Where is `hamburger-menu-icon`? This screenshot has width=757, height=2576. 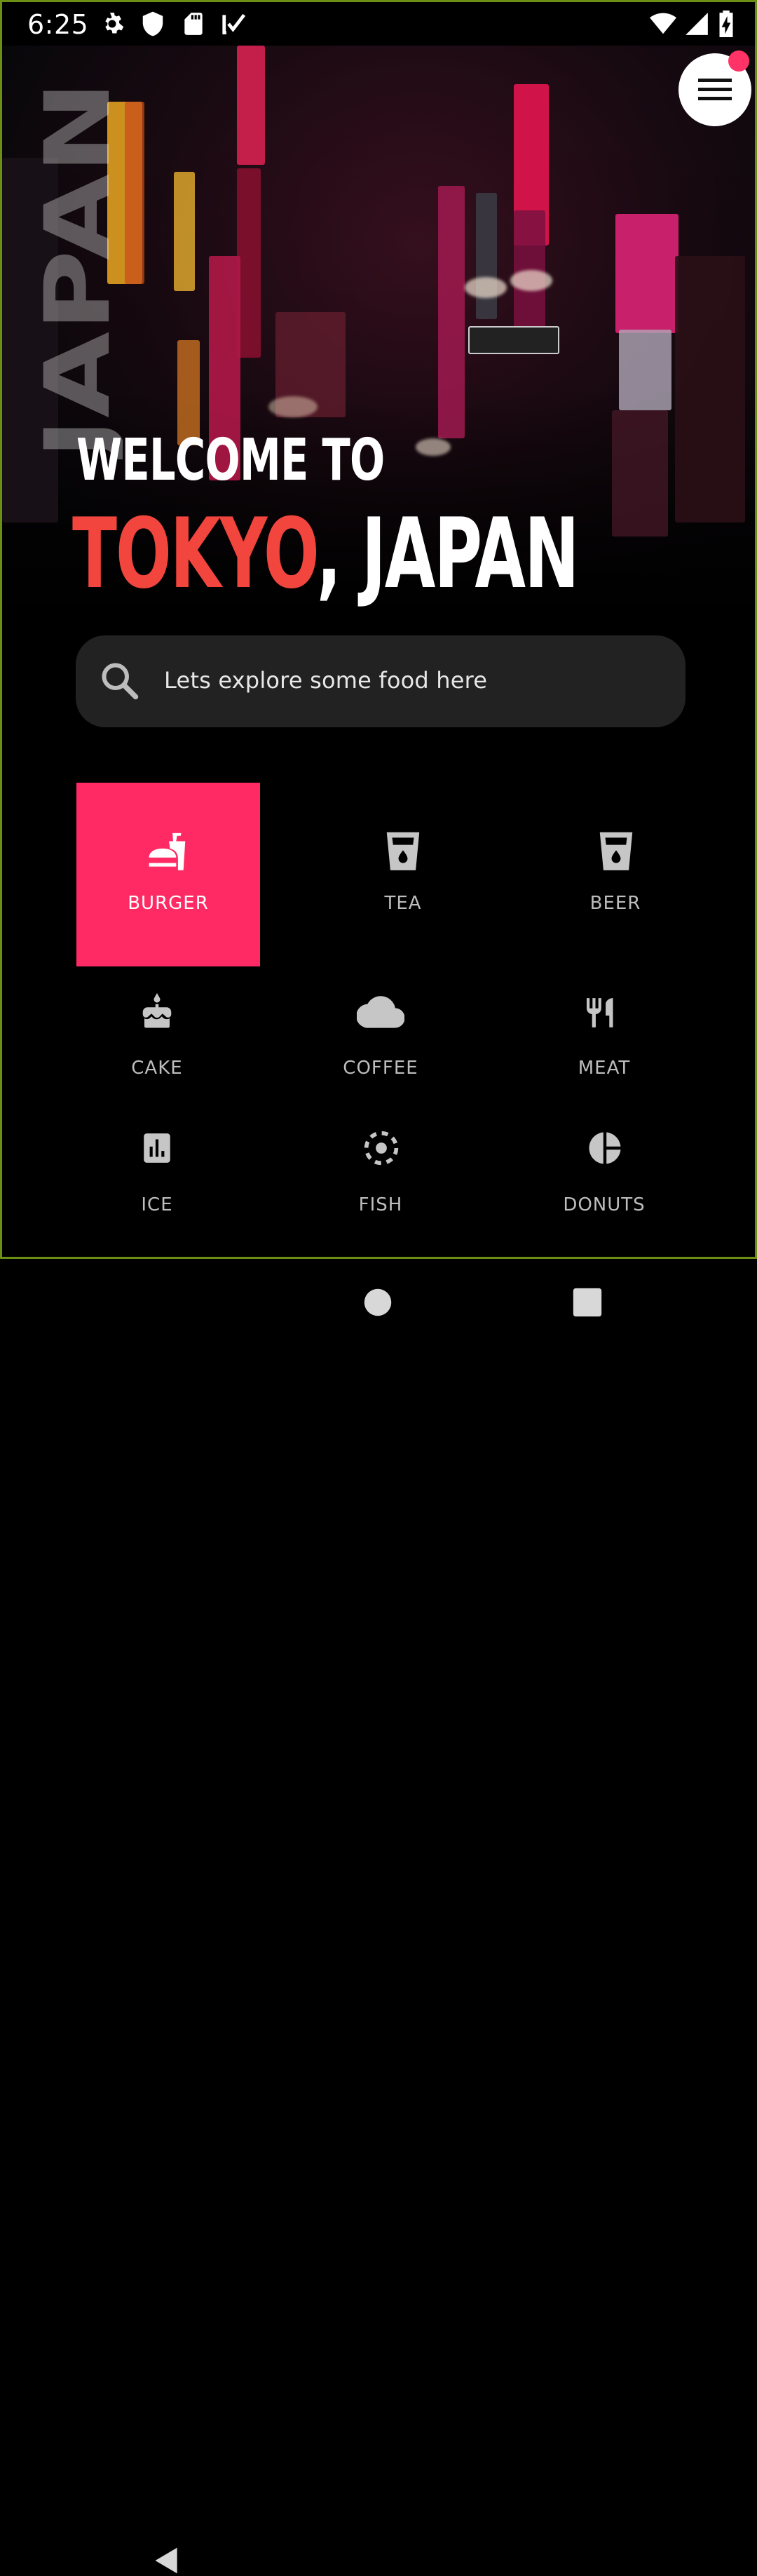 hamburger-menu-icon is located at coordinates (715, 89).